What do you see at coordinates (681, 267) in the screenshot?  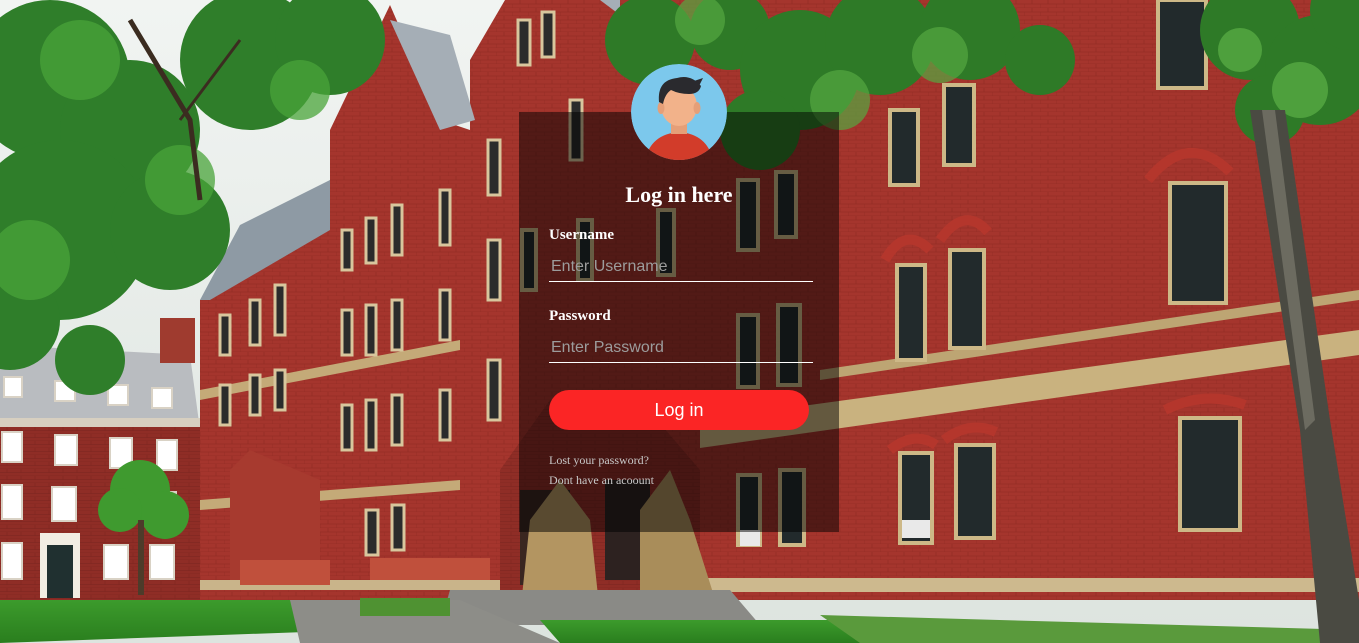 I see `username-input` at bounding box center [681, 267].